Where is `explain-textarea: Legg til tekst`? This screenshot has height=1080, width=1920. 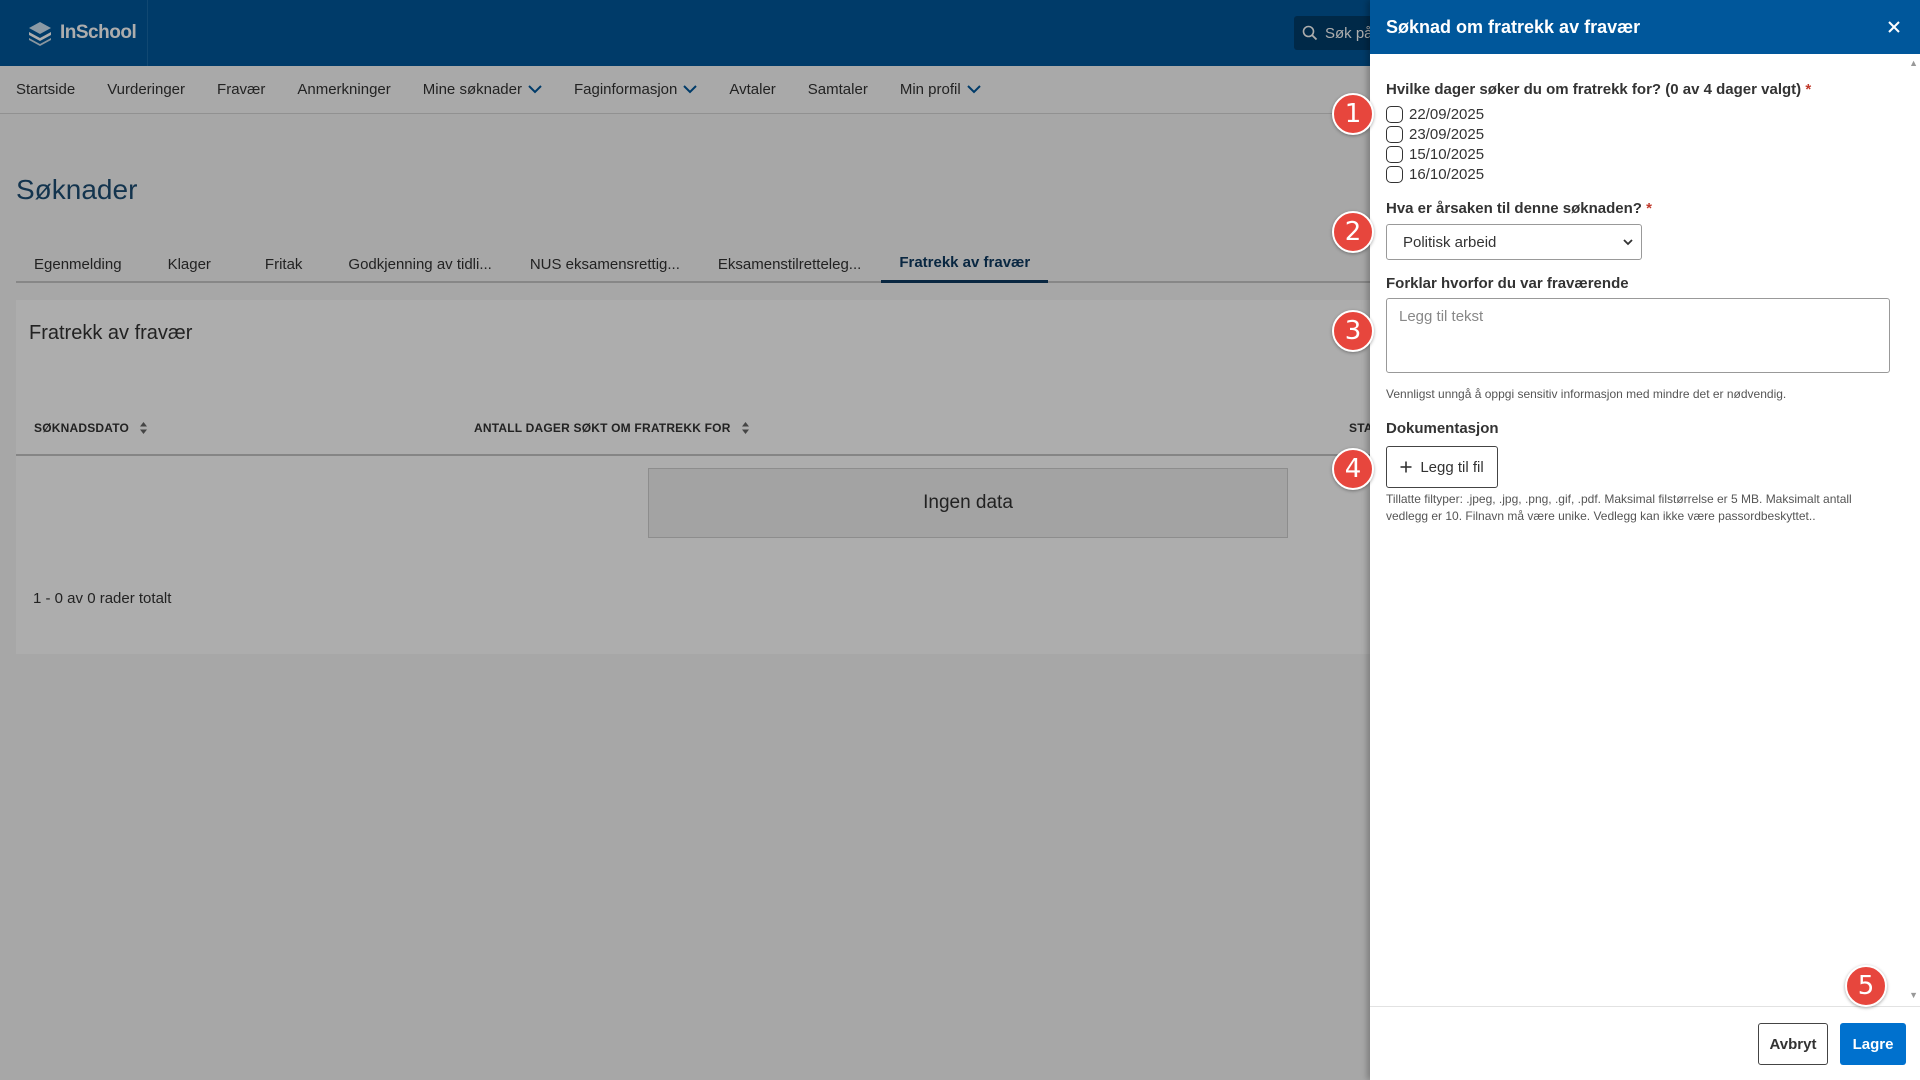
explain-textarea: Legg til tekst is located at coordinates (1638, 335).